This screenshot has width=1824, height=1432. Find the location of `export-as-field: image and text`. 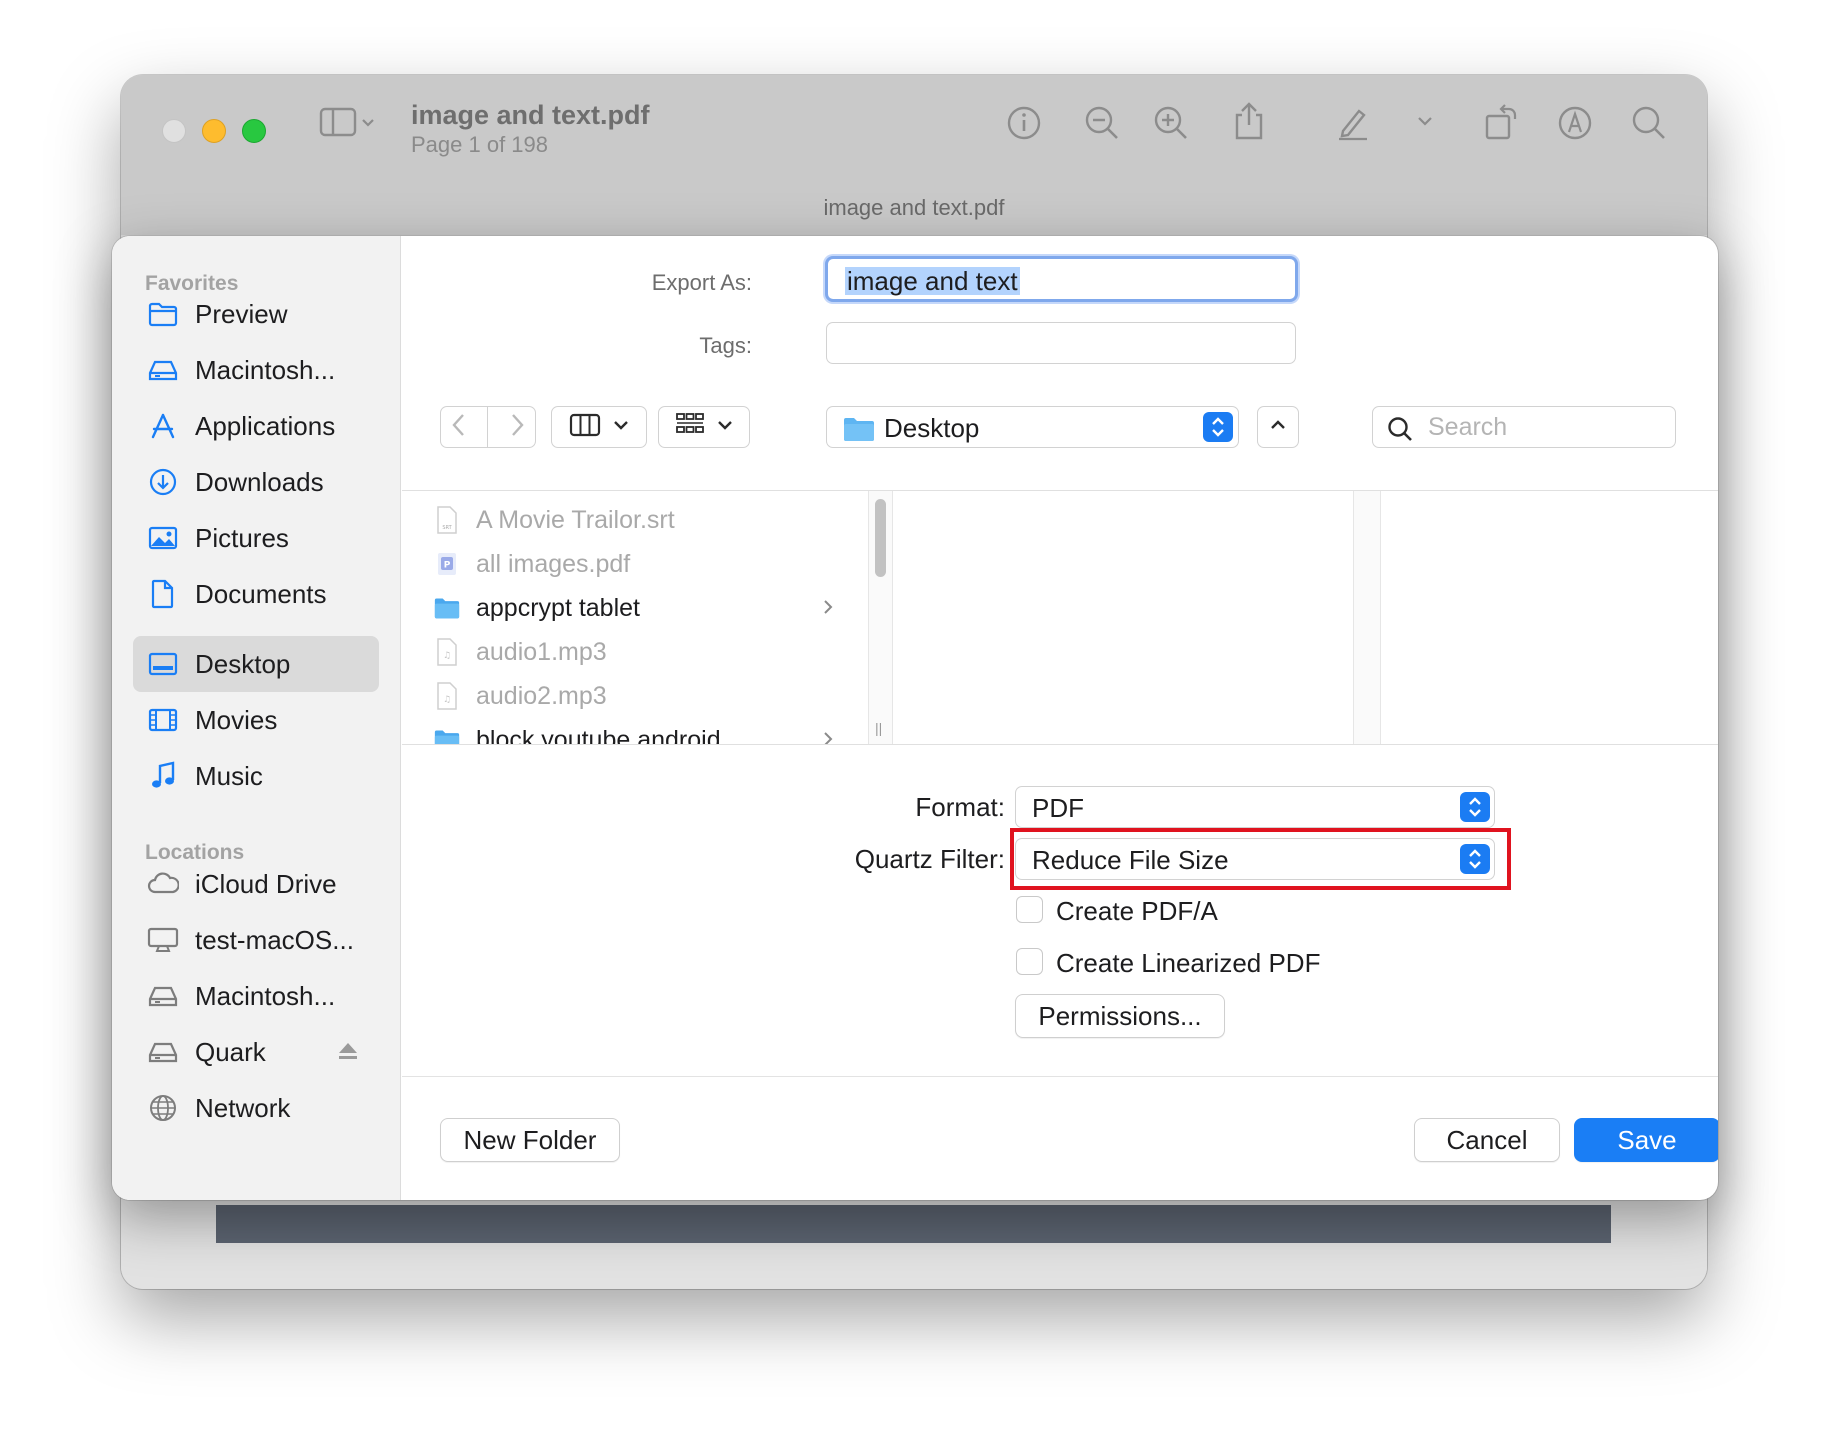

export-as-field: image and text is located at coordinates (1061, 279).